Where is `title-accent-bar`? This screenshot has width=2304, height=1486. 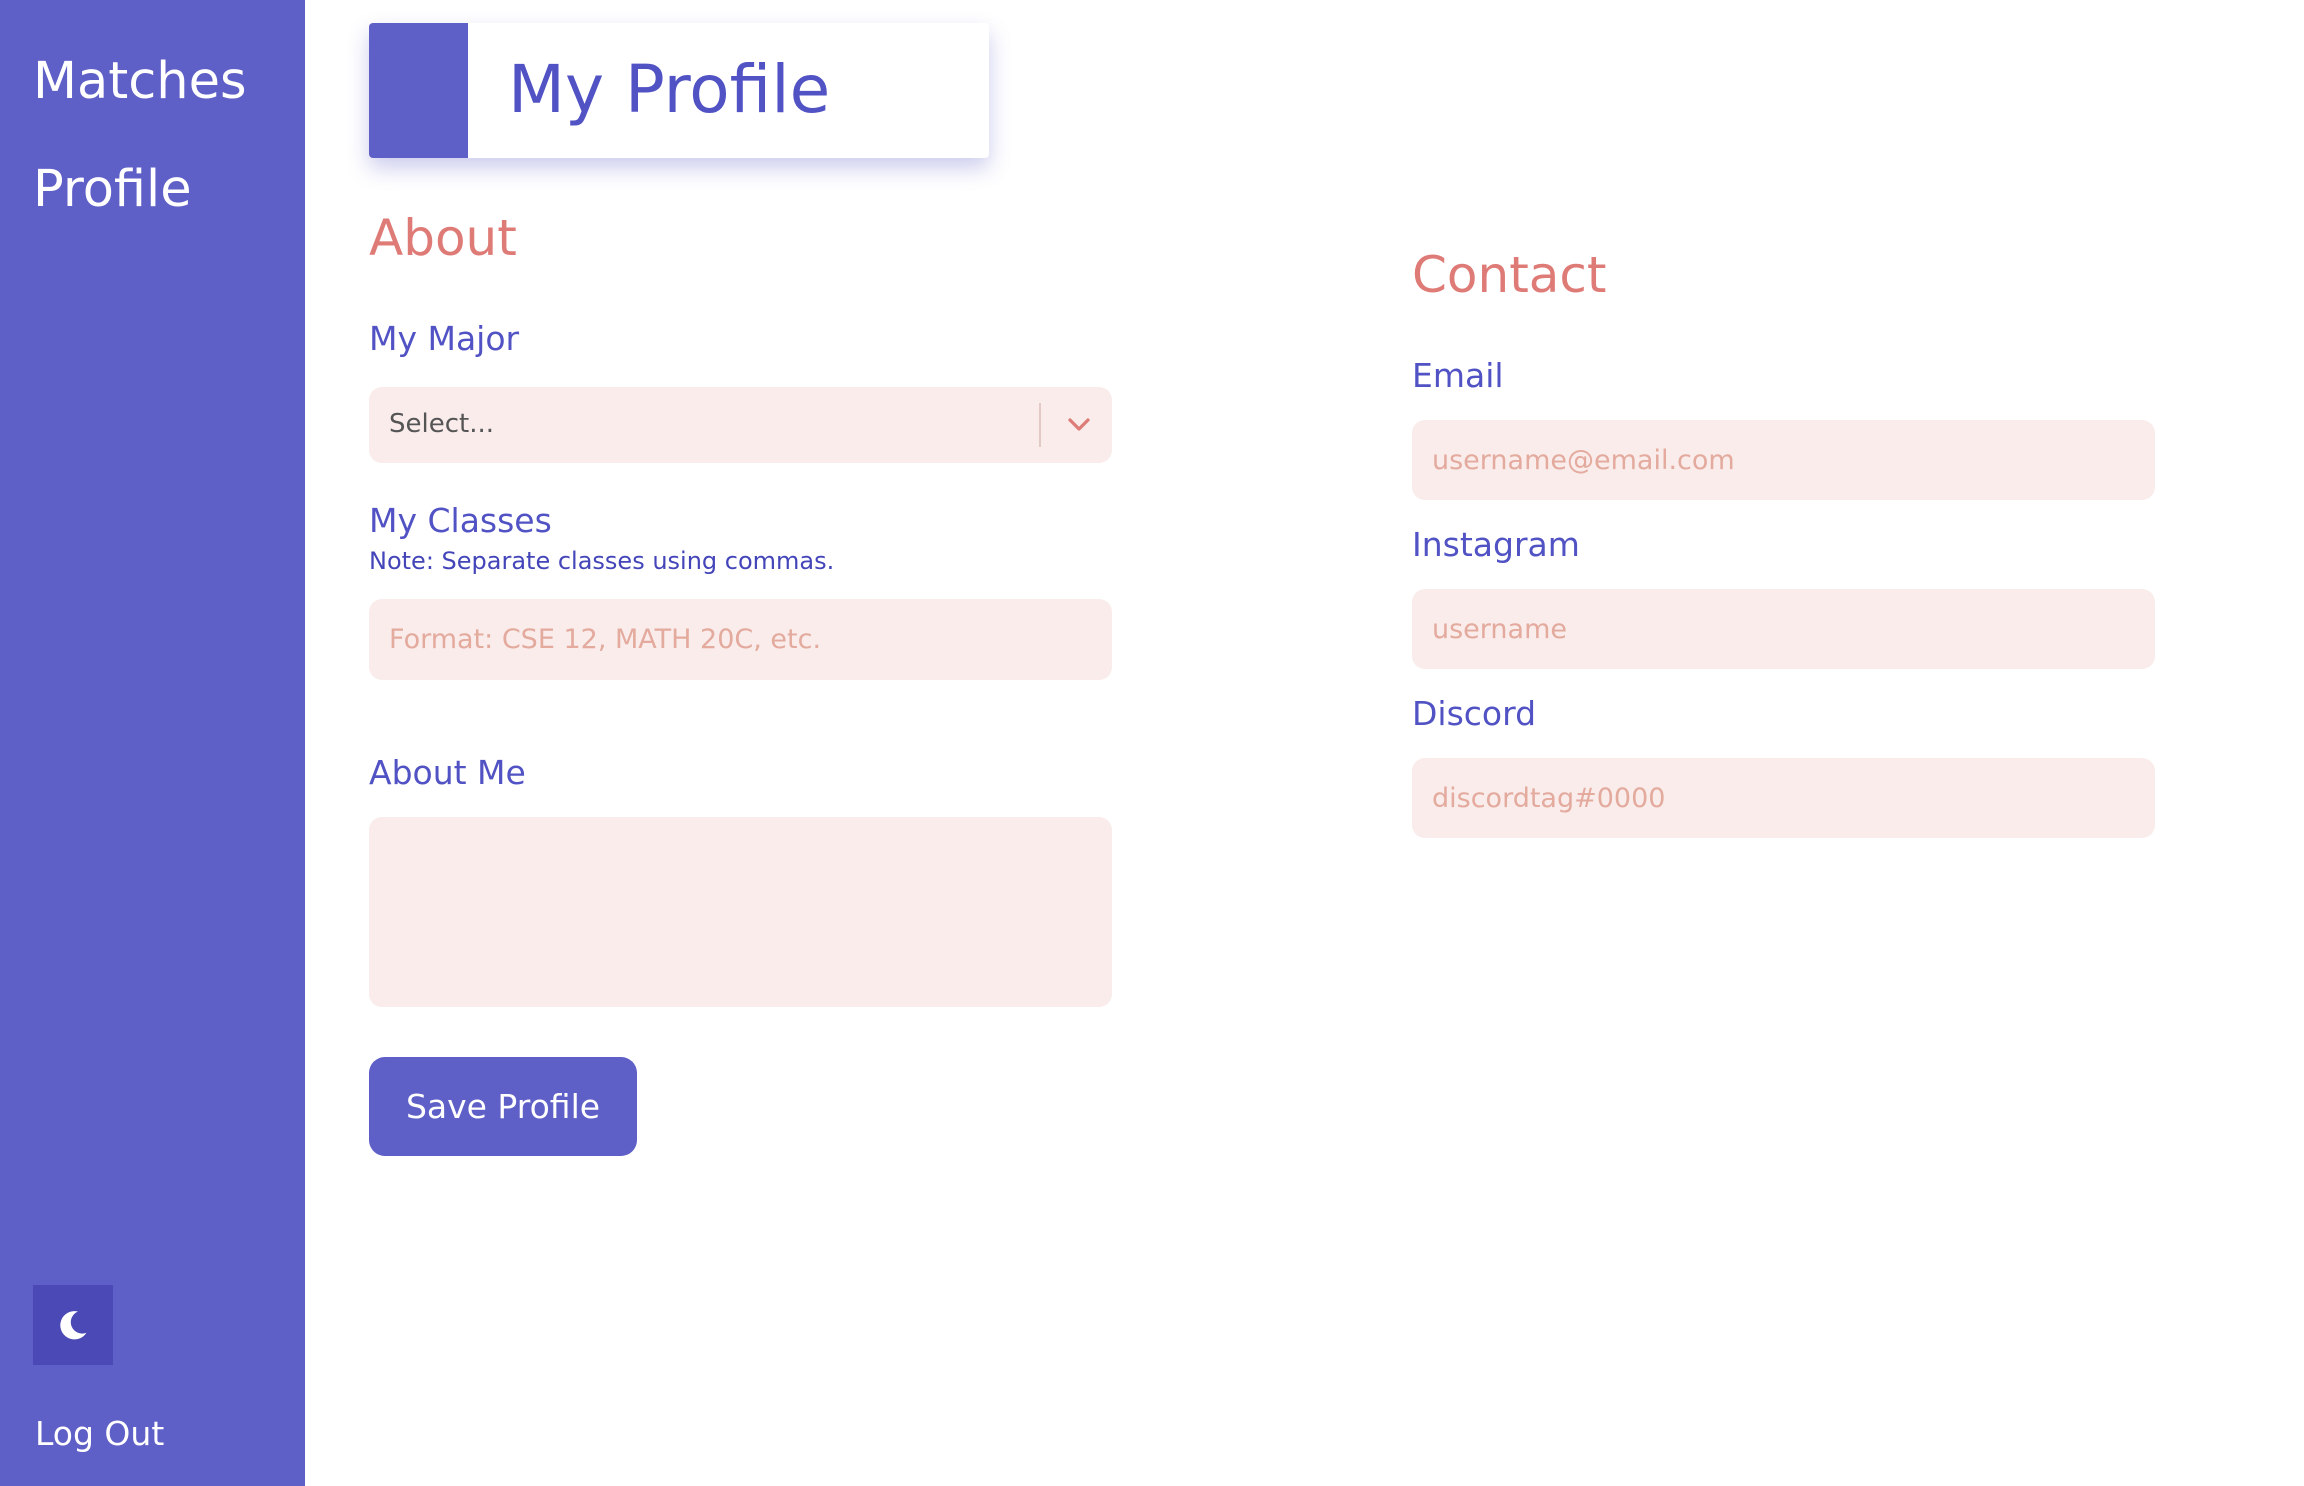 title-accent-bar is located at coordinates (418, 90).